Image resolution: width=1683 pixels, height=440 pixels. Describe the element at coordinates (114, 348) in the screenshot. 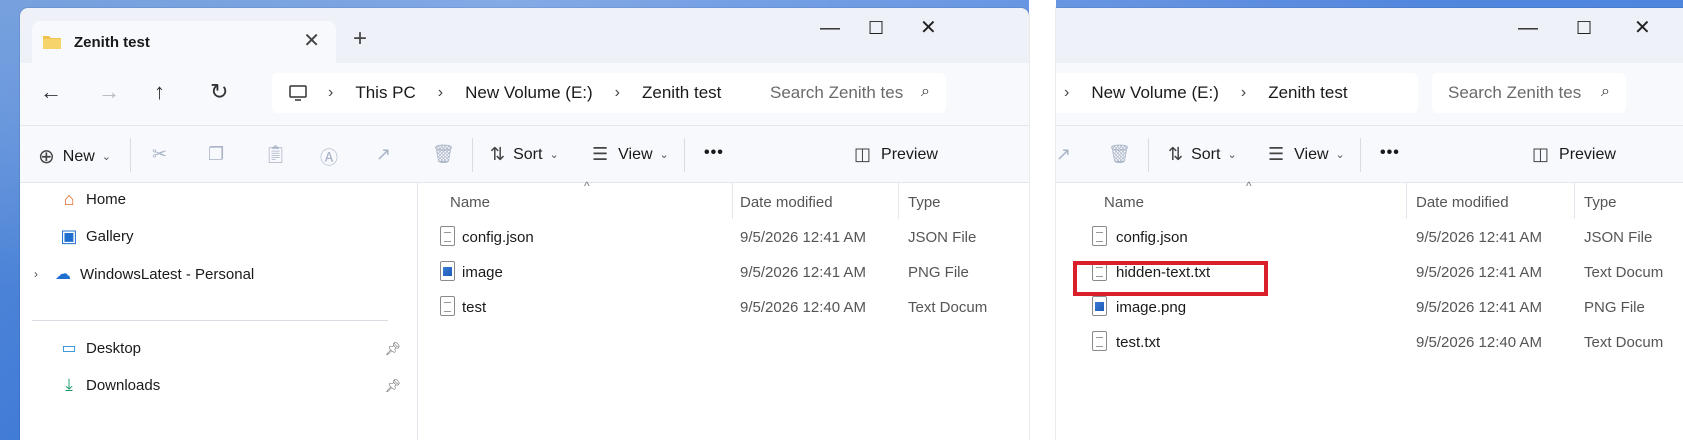

I see `nav-desktop-label: Desktop` at that location.